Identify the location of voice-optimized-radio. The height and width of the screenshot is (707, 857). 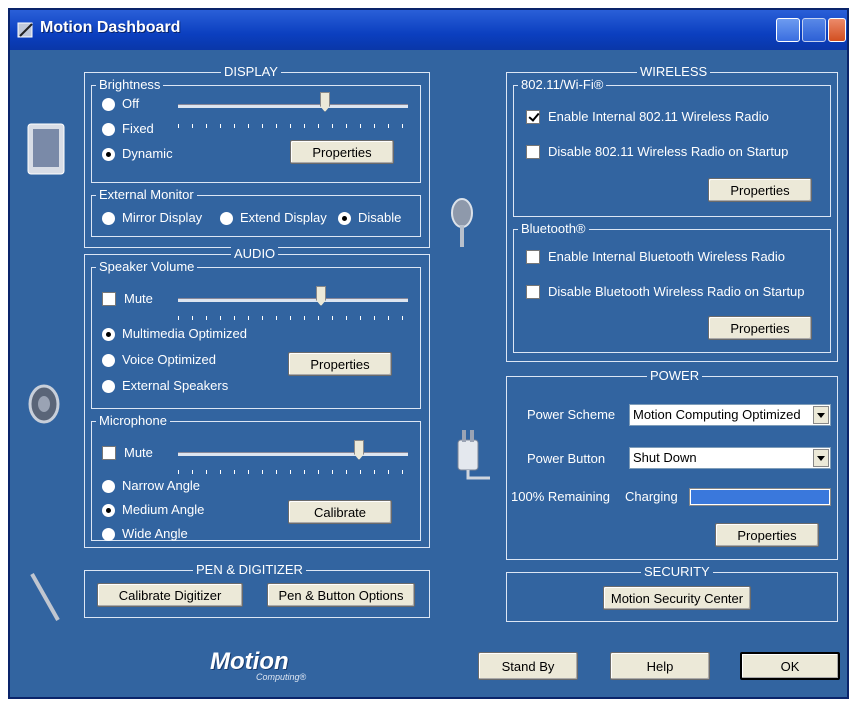
(108, 360).